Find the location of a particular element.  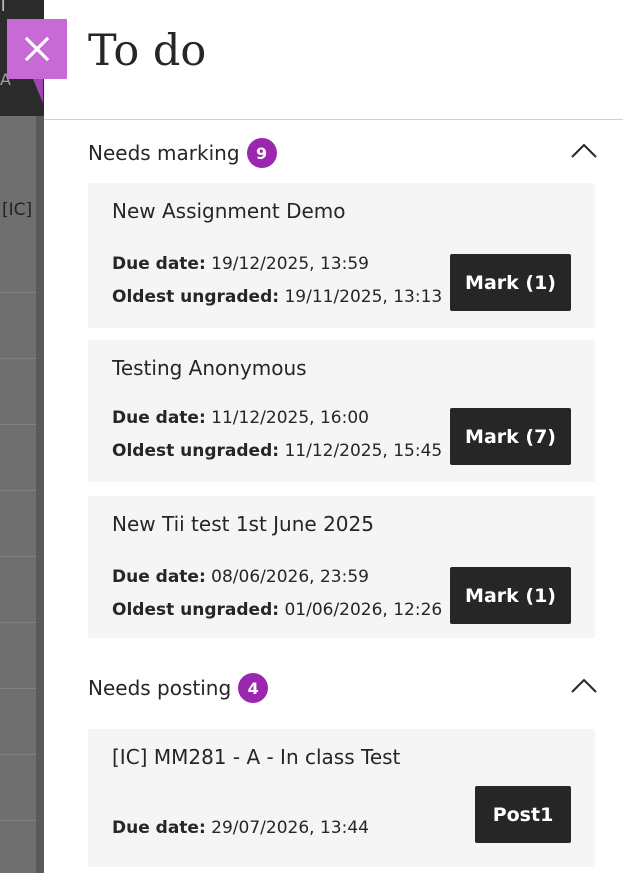

post-button: Post1 is located at coordinates (523, 814).